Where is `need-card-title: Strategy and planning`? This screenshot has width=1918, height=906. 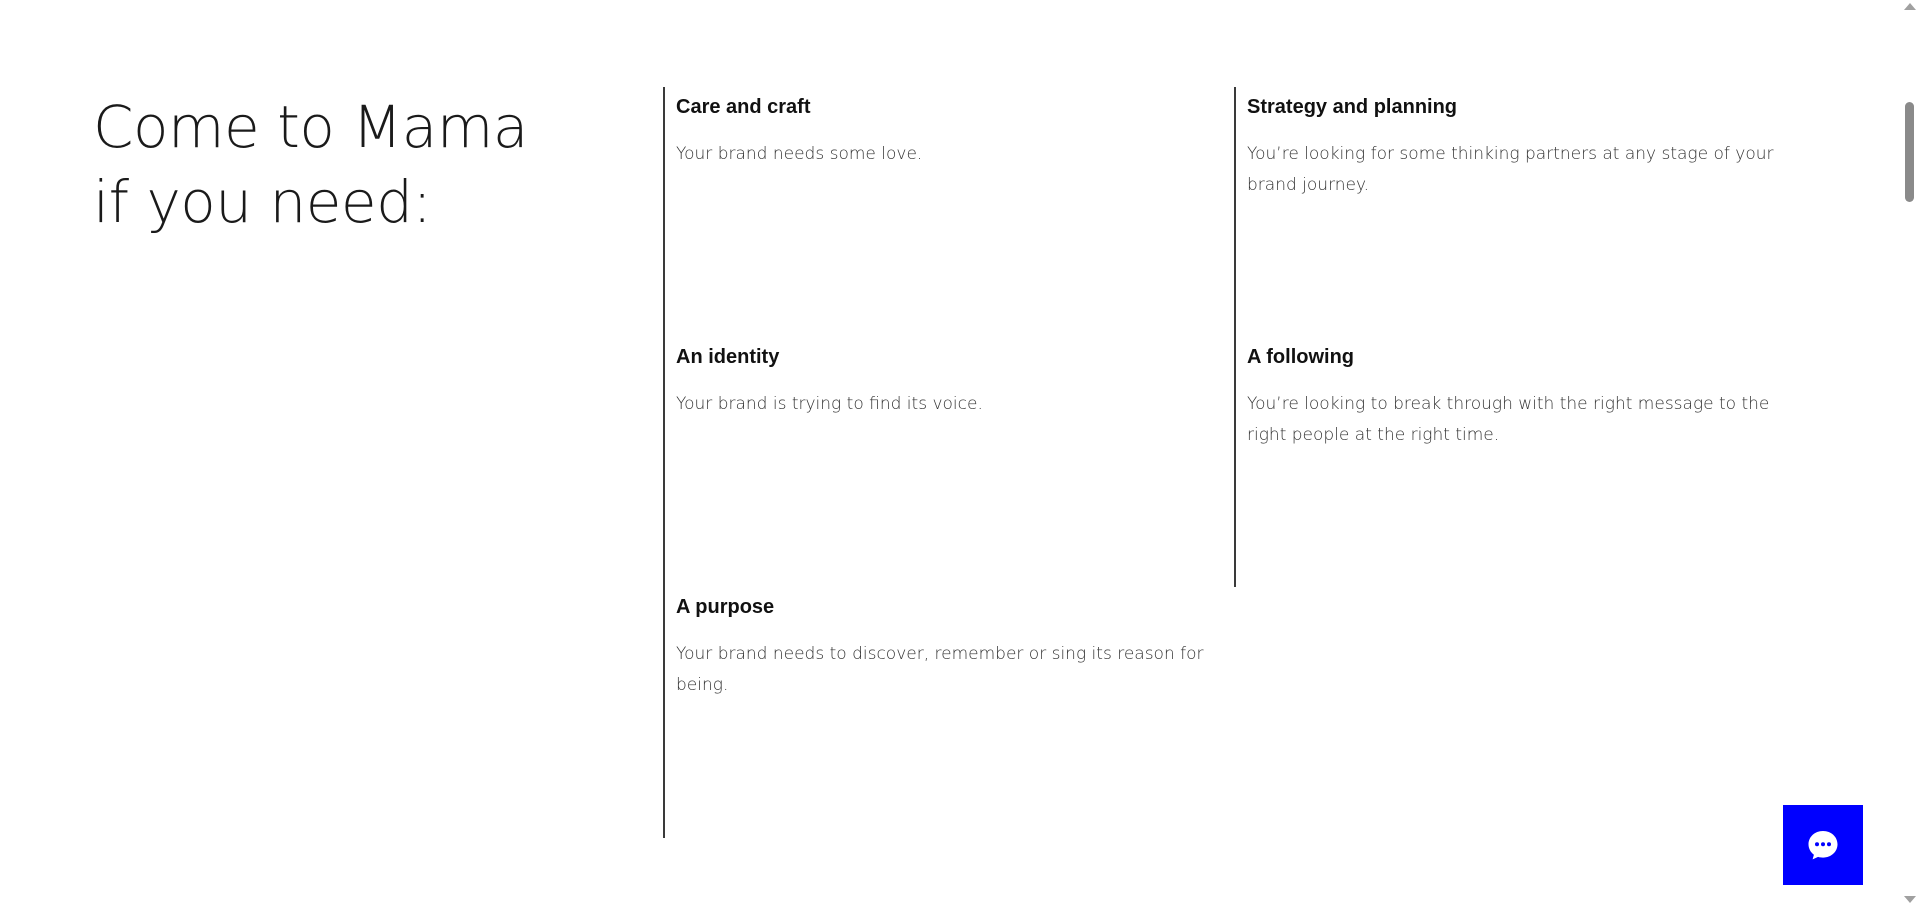 need-card-title: Strategy and planning is located at coordinates (1352, 107).